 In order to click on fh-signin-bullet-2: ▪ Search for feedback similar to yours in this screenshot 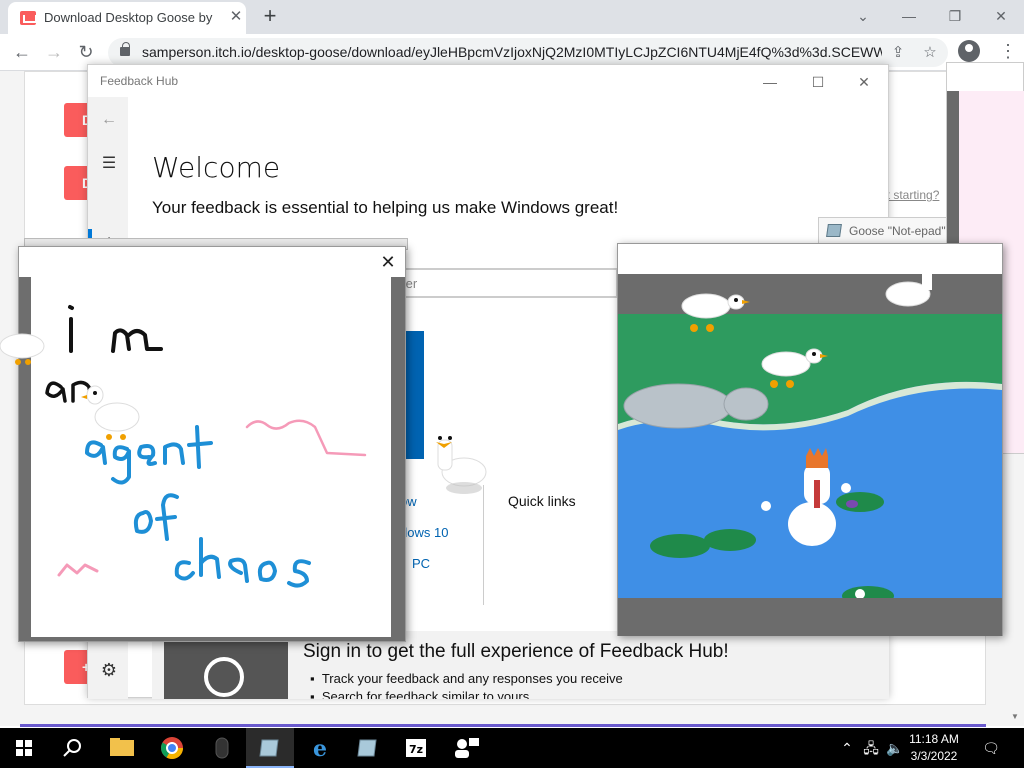, I will do `click(419, 694)`.